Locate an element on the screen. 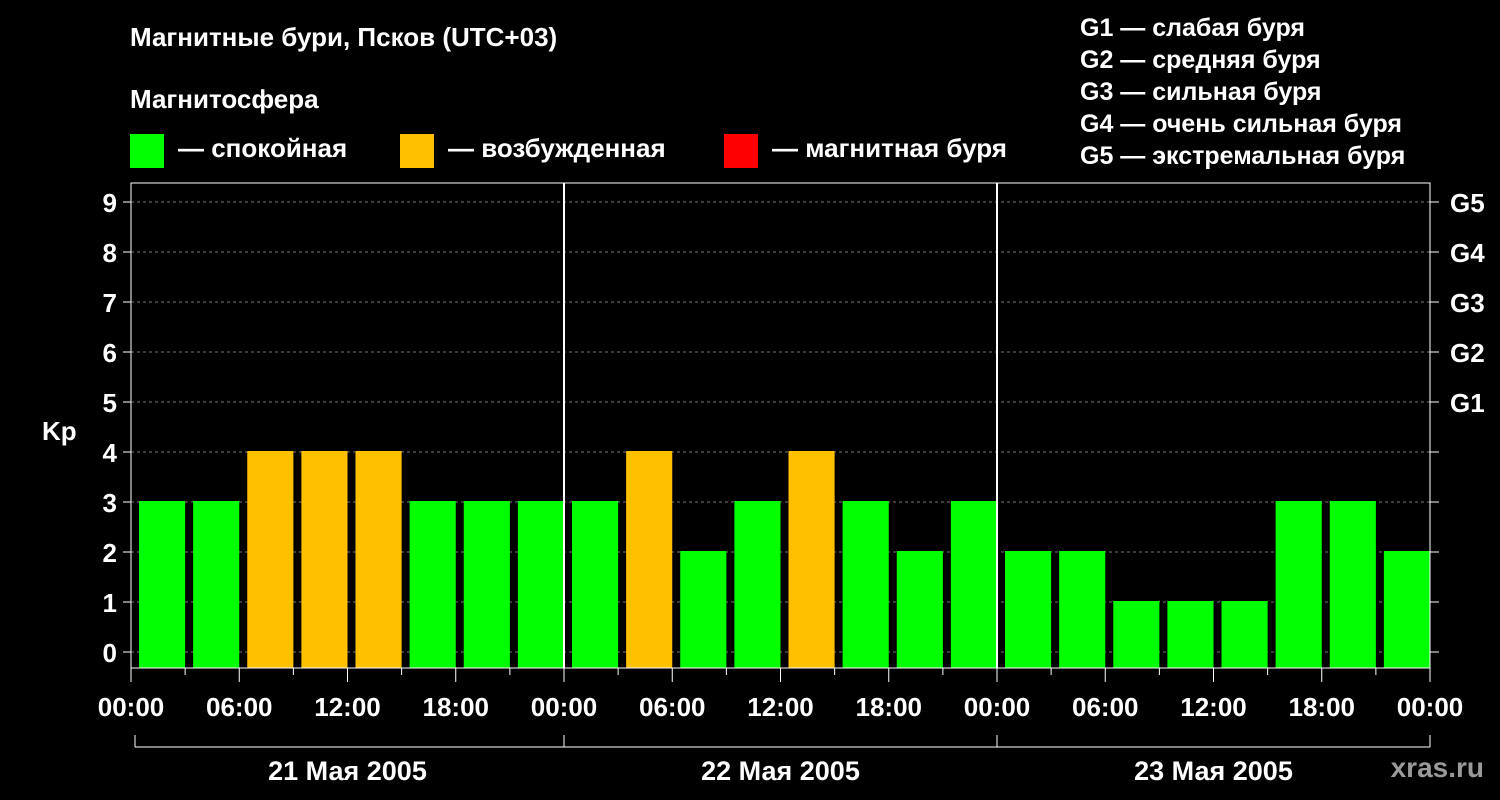  y-tick-label: 7 is located at coordinates (110, 303).